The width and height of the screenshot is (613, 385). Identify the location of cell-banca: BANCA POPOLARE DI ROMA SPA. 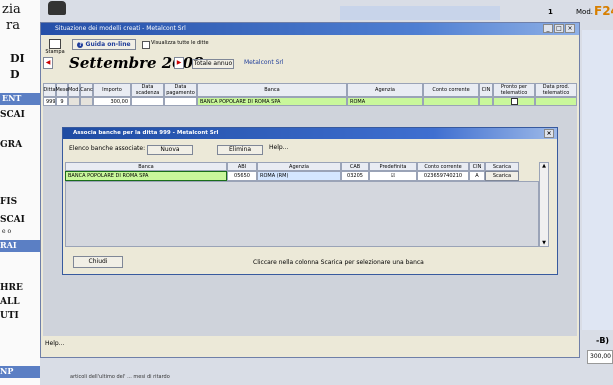
(272, 101).